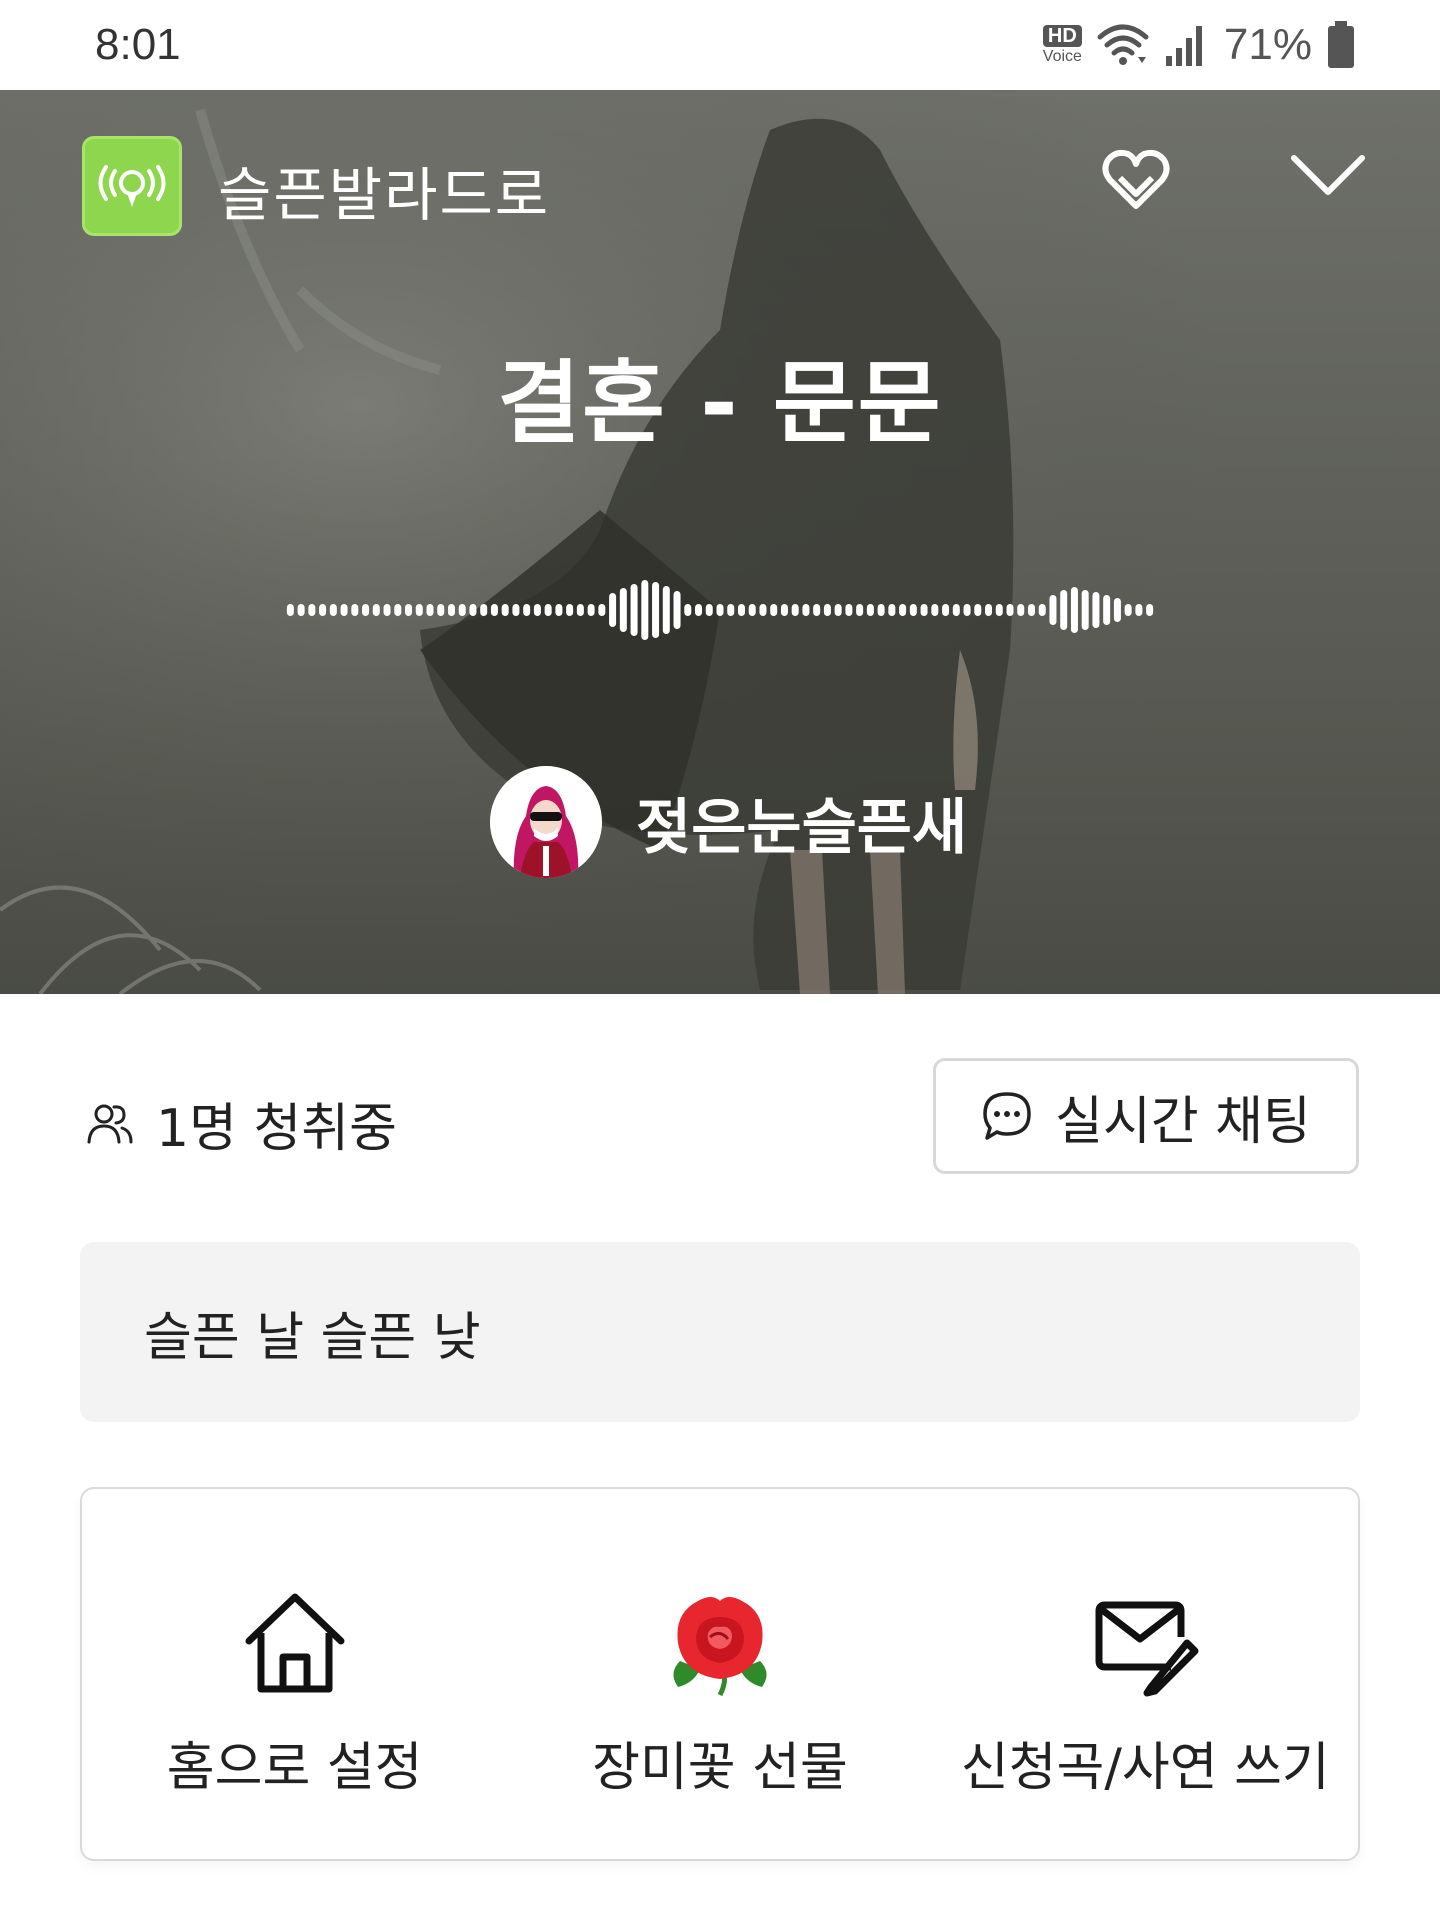 The image size is (1440, 1917). Describe the element at coordinates (720, 403) in the screenshot. I see `song-title: 결혼 - 문문` at that location.